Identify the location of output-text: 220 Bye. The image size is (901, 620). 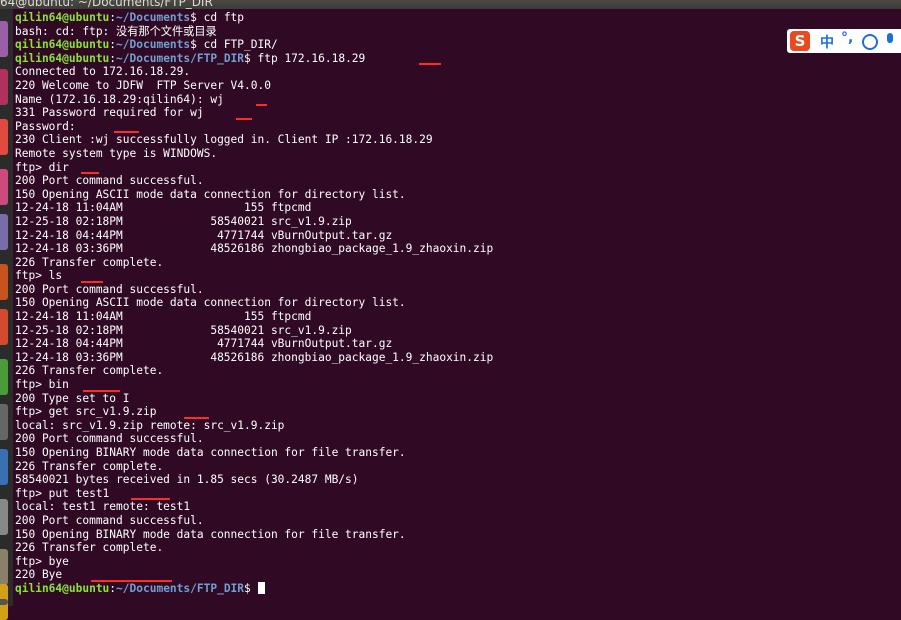
(39, 575).